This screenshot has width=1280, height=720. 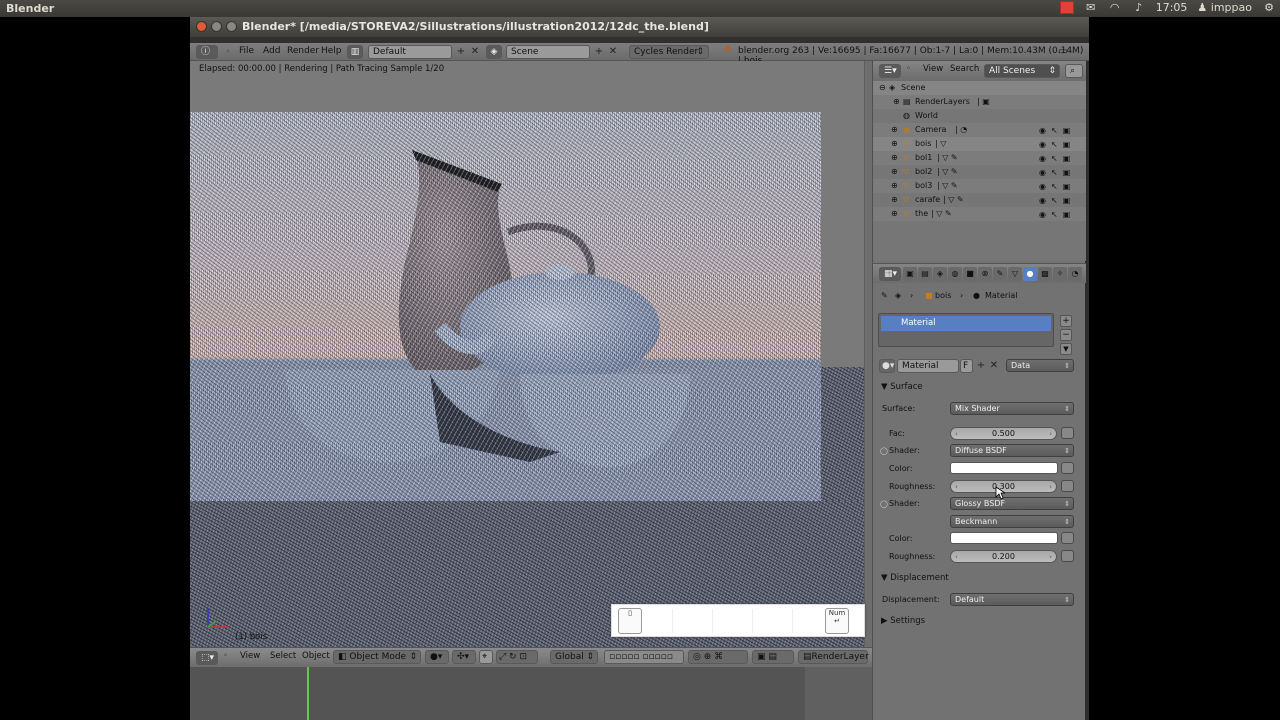 I want to click on material-slot-list: Material, so click(x=966, y=330).